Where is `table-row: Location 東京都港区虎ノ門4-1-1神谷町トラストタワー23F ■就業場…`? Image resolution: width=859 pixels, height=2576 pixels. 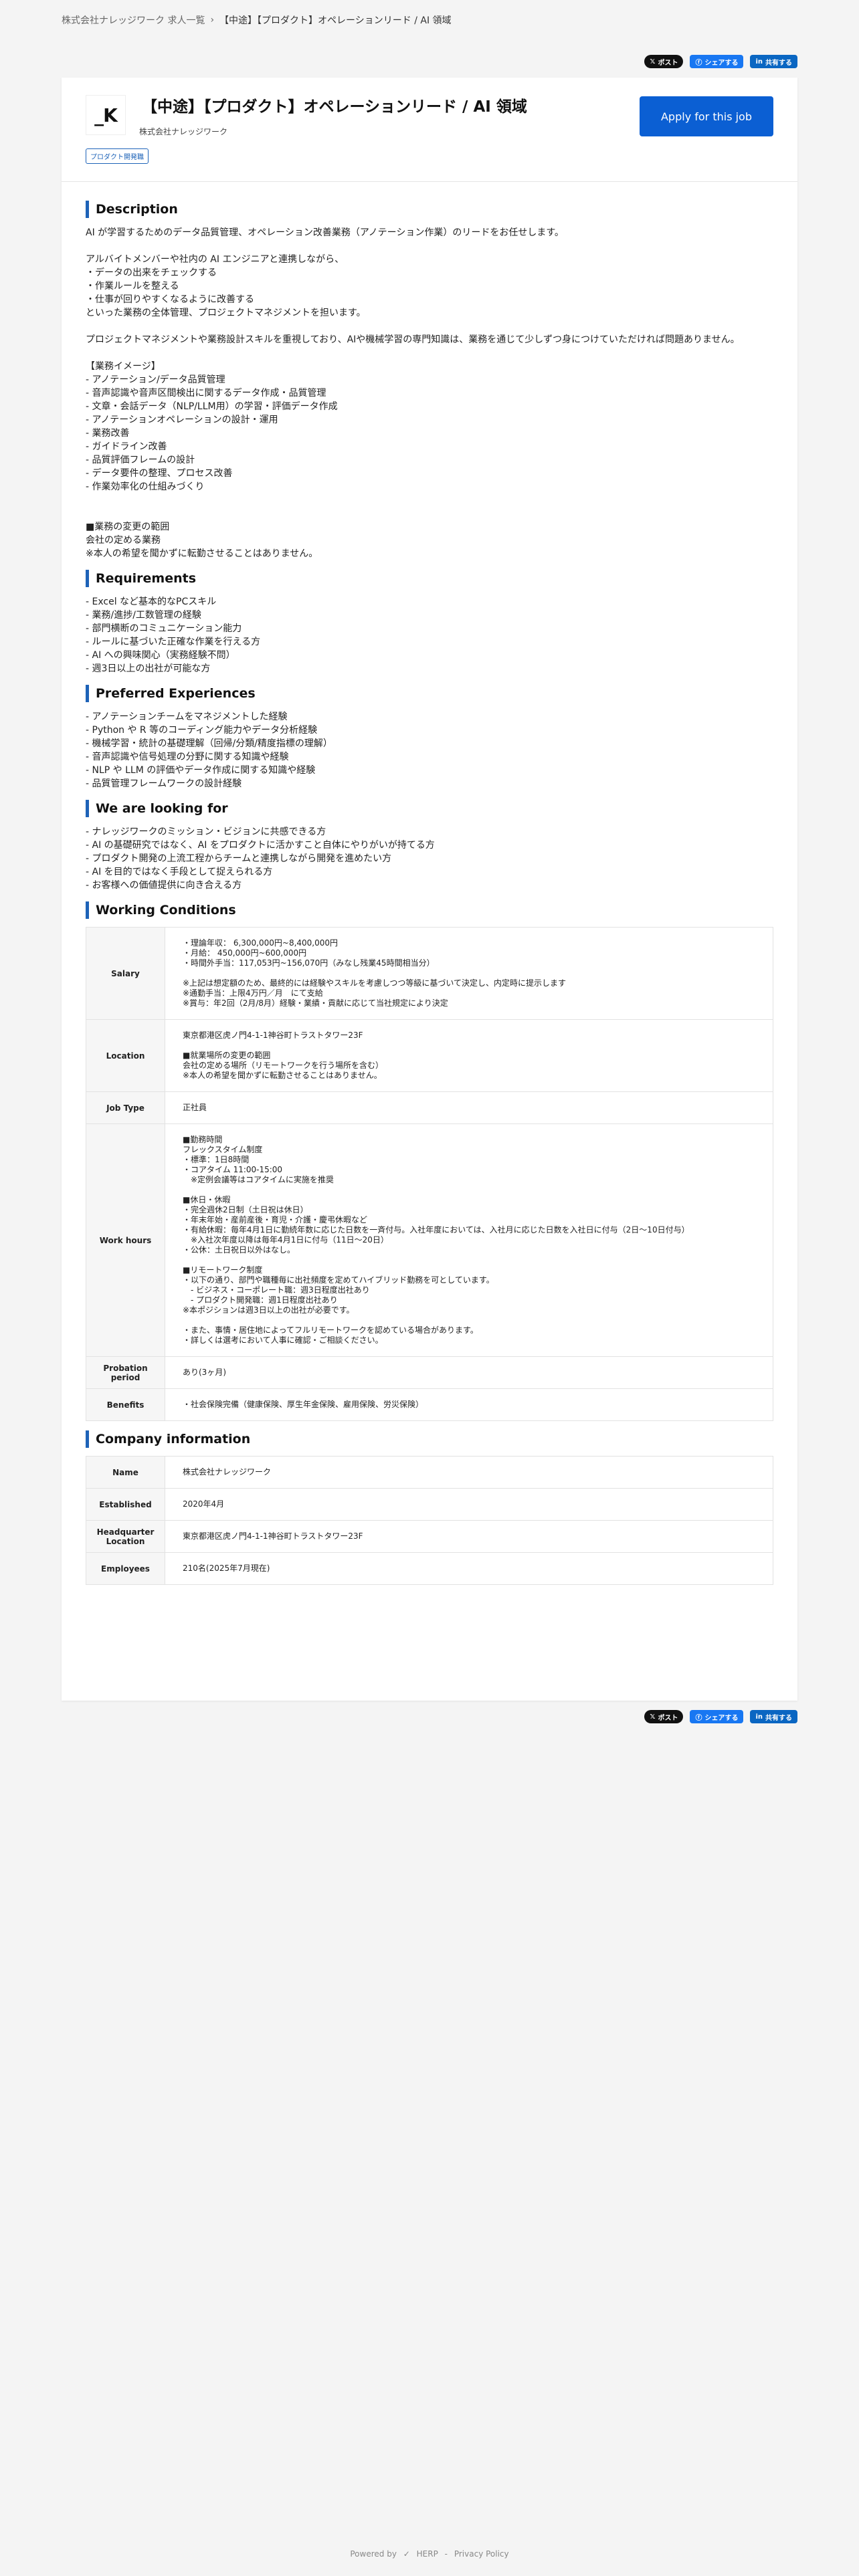 table-row: Location 東京都港区虎ノ門4-1-1神谷町トラストタワー23F ■就業場… is located at coordinates (429, 1055).